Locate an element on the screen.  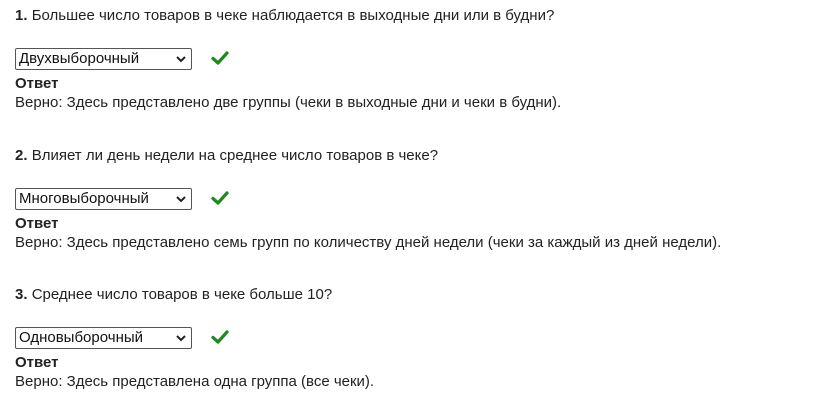
answer-select: Многовыборочный is located at coordinates (103, 199).